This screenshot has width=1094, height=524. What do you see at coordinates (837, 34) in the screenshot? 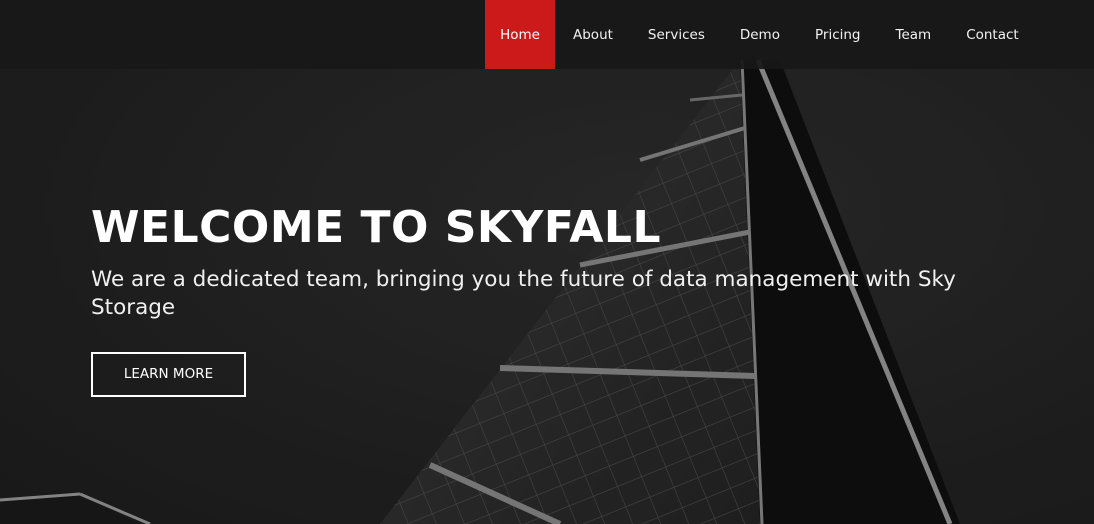
I see `nav-item-pricing: Pricing` at bounding box center [837, 34].